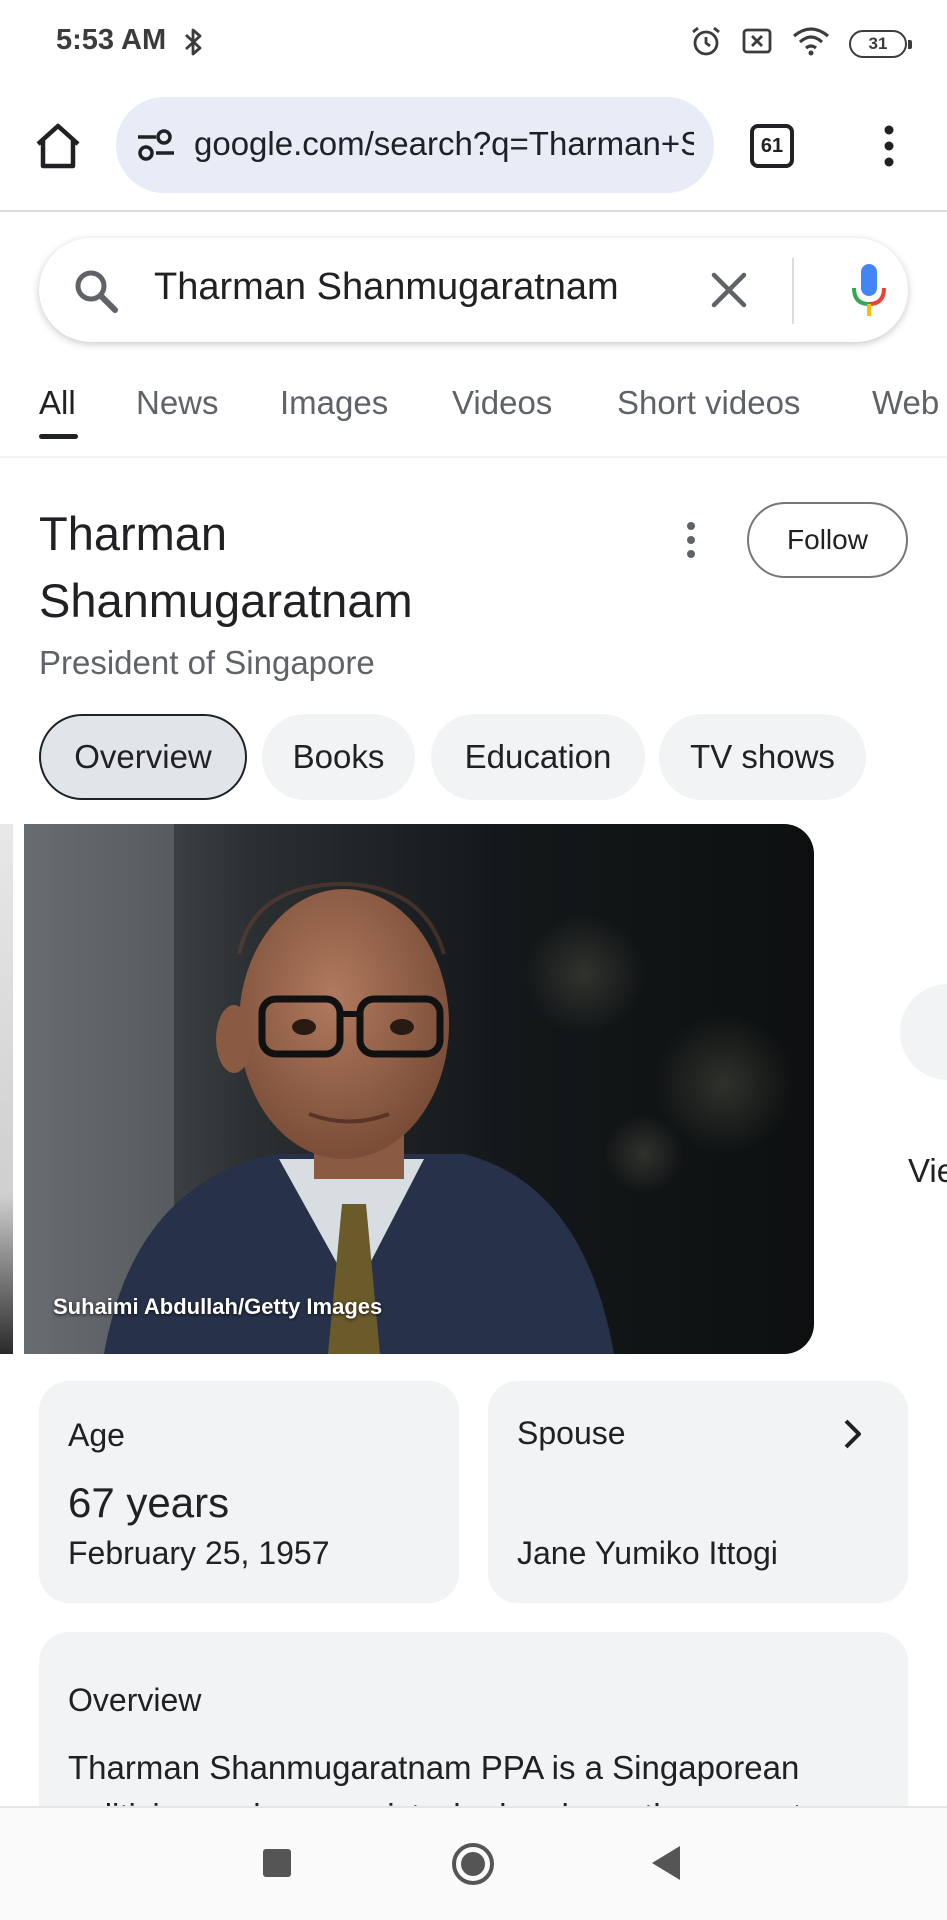  What do you see at coordinates (249, 1492) in the screenshot?
I see `age-card: Age 67 years February 25, 1957` at bounding box center [249, 1492].